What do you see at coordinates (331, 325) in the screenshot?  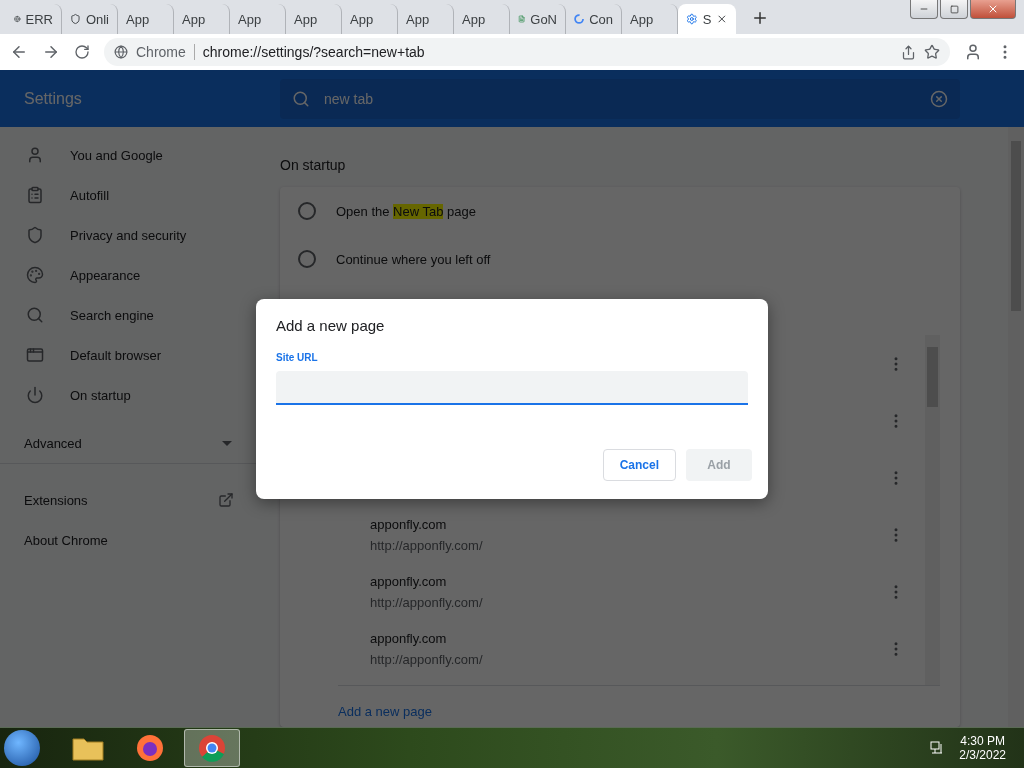 I see `dialog-title: Add a new page` at bounding box center [331, 325].